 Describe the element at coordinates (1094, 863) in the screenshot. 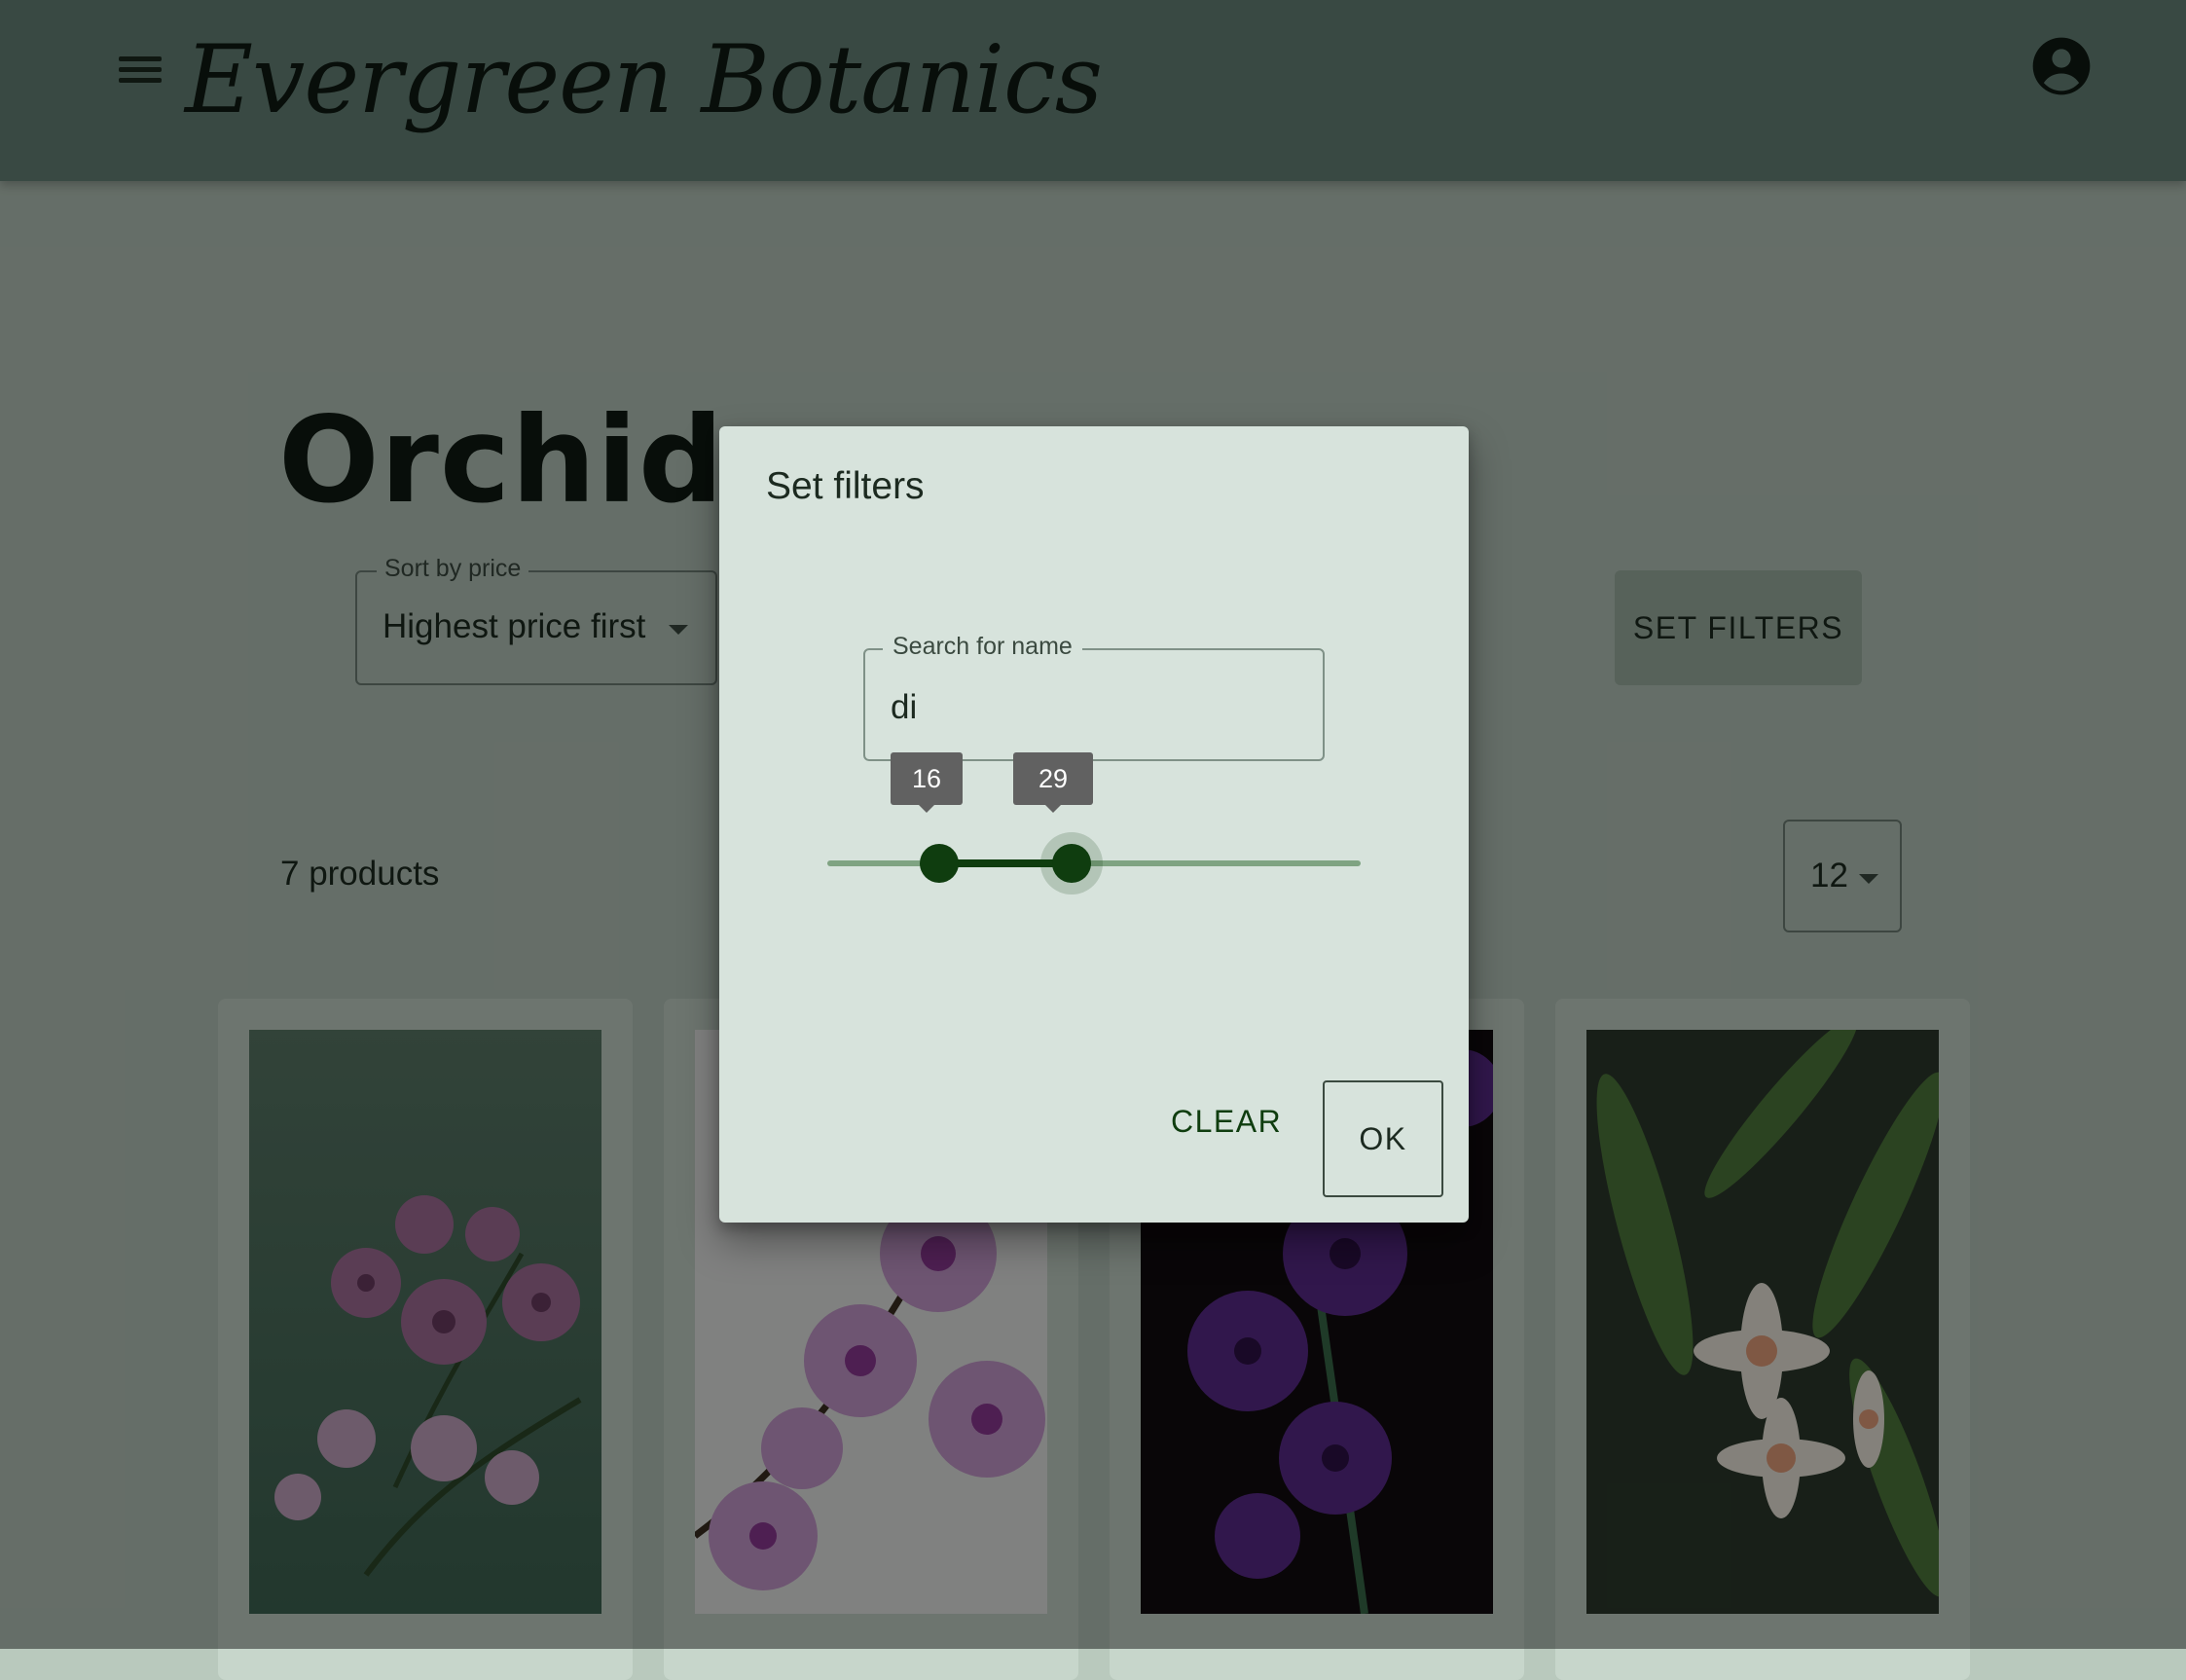

I see `slider-rail` at that location.